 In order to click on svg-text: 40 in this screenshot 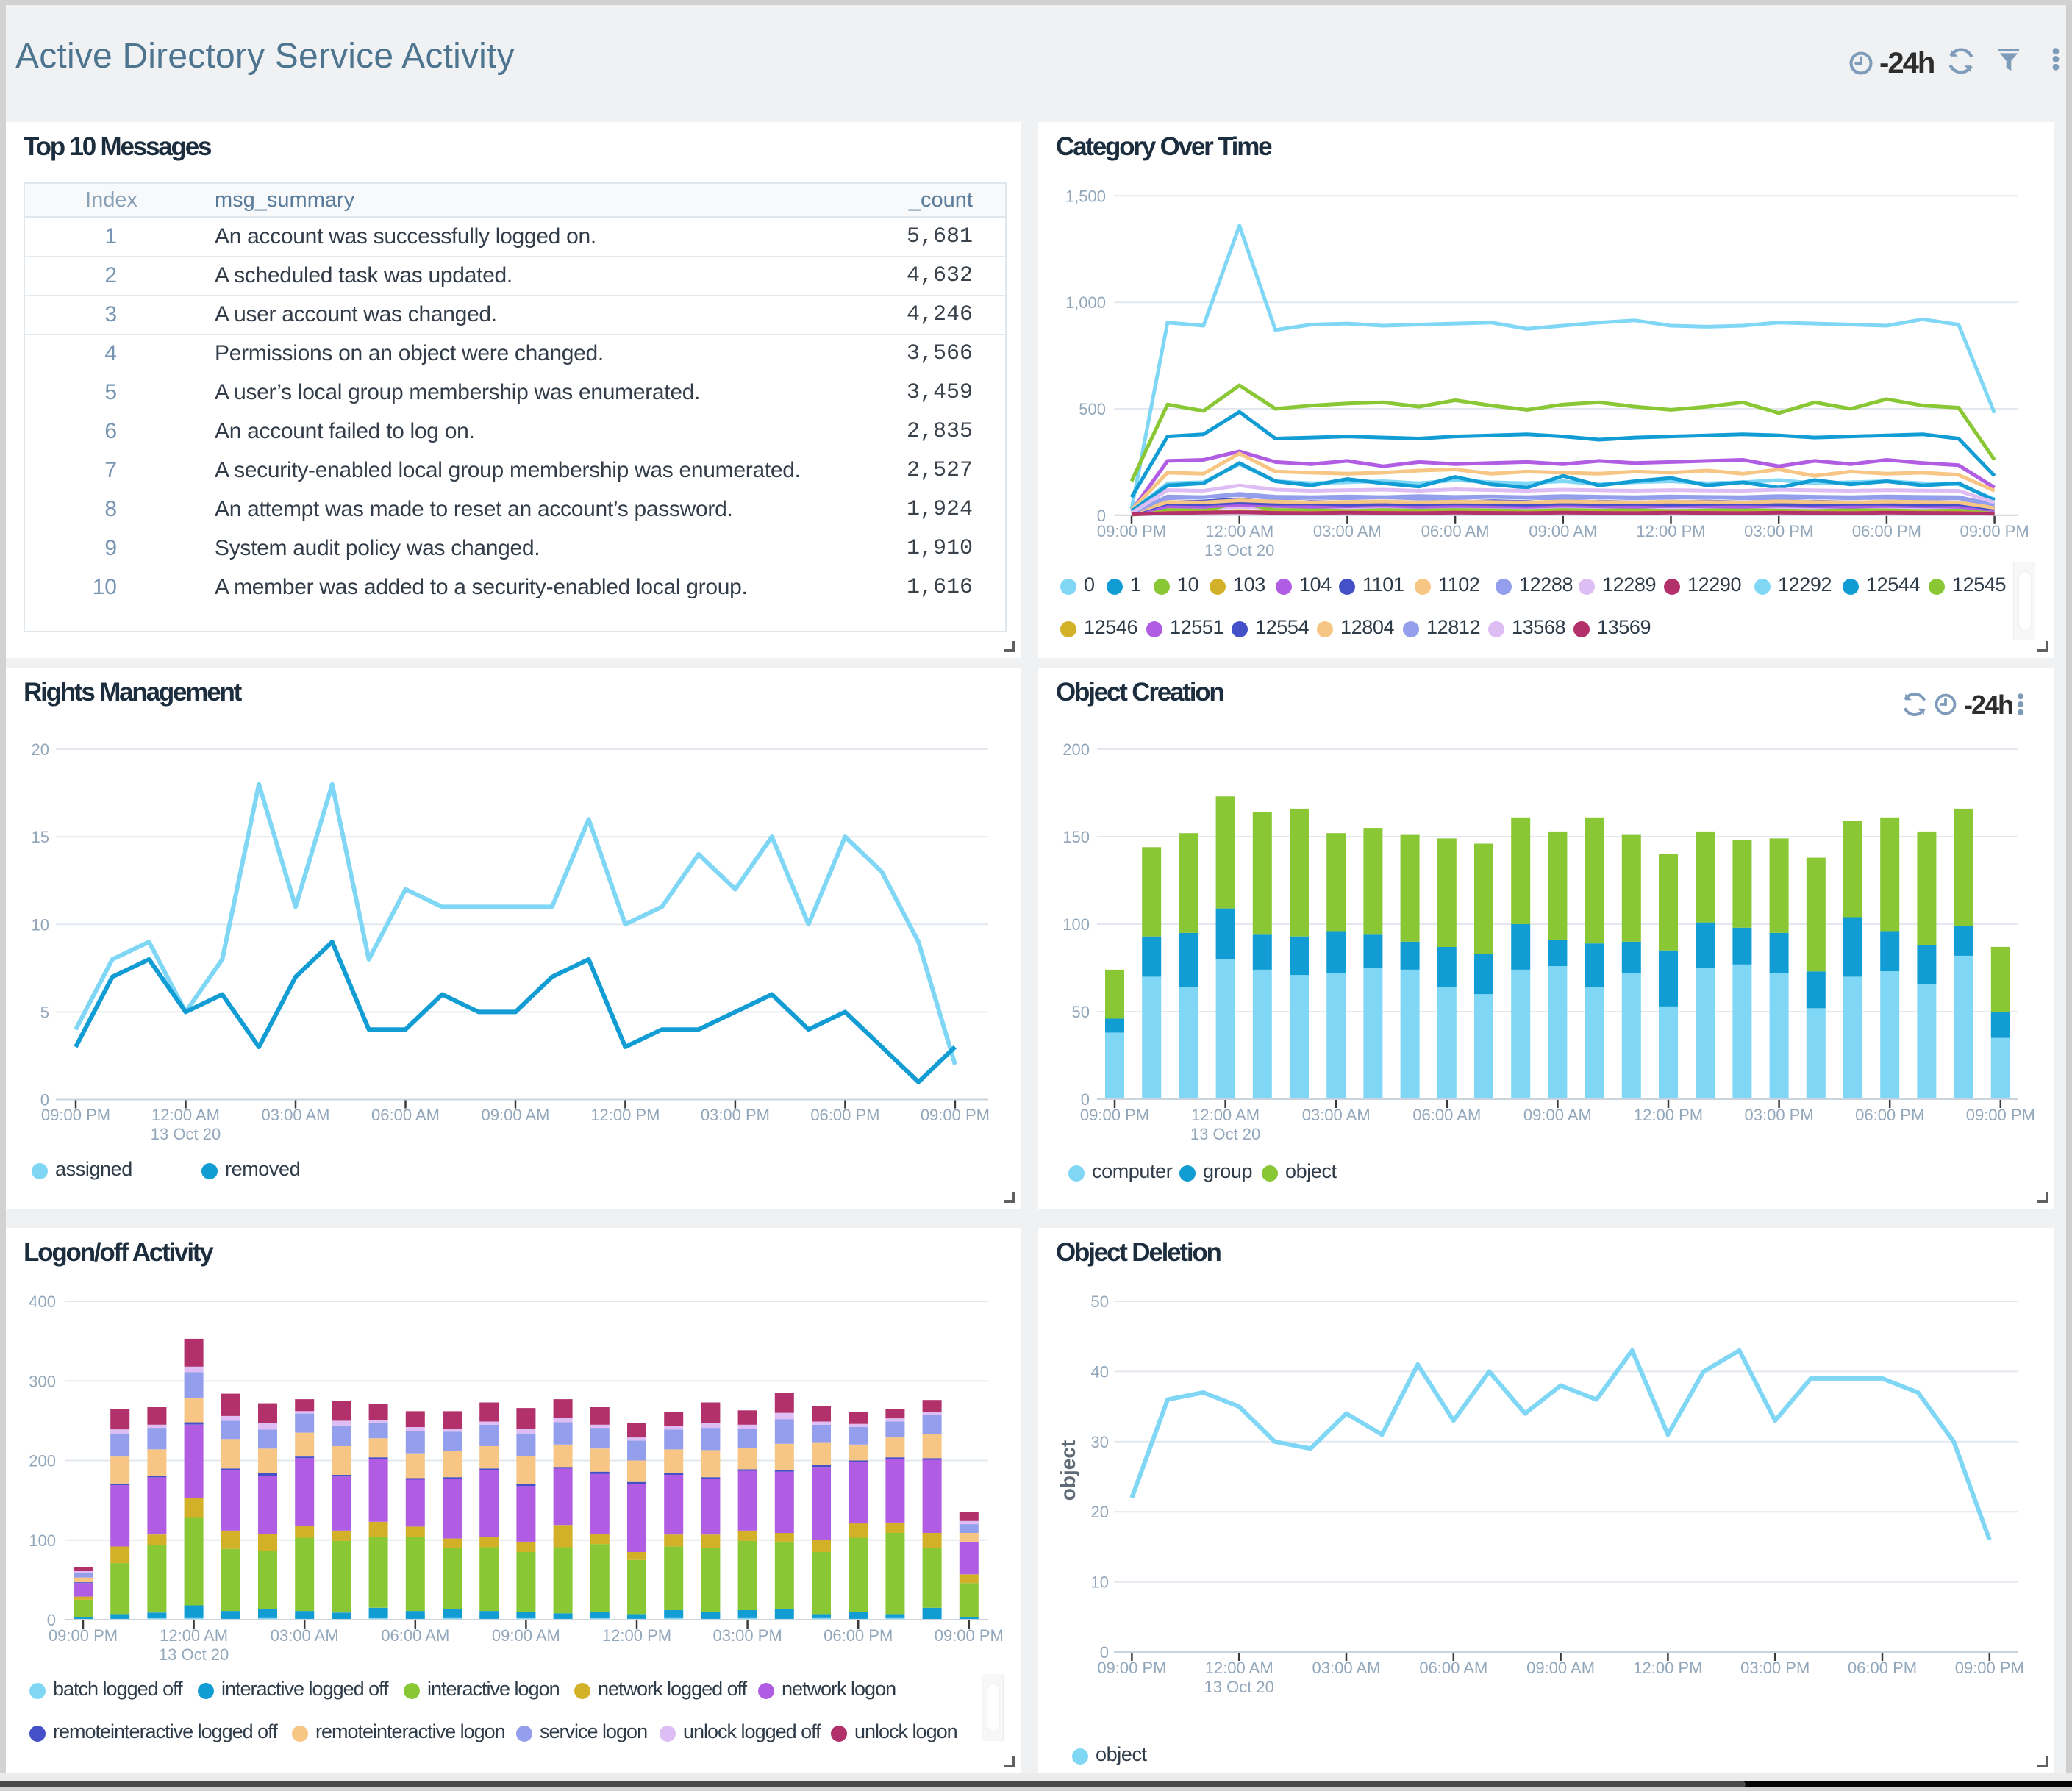, I will do `click(1100, 1371)`.